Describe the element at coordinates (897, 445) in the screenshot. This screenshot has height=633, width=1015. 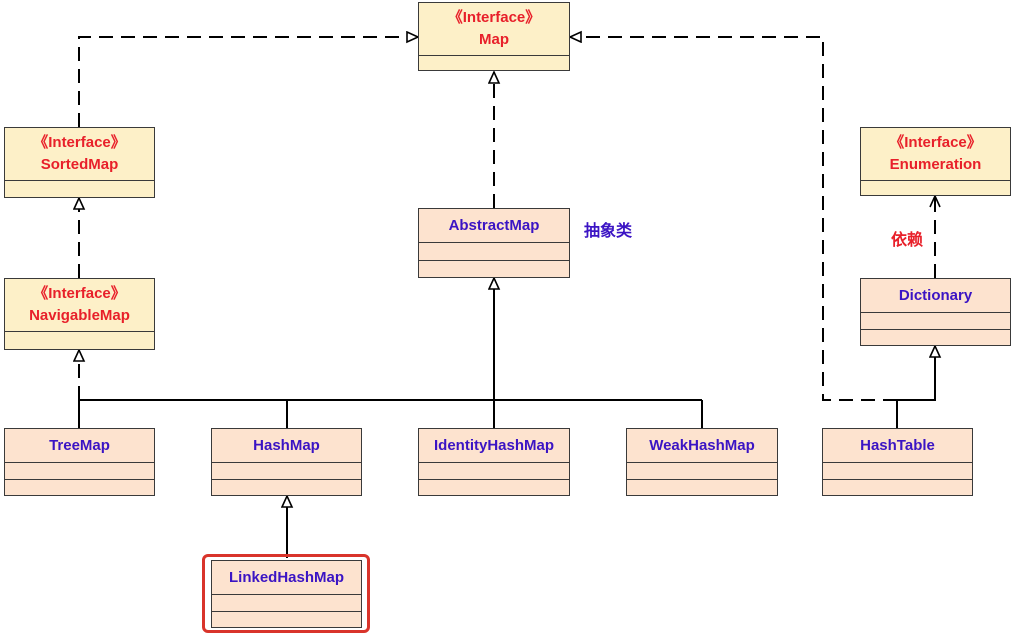
I see `class-name: HashTable` at that location.